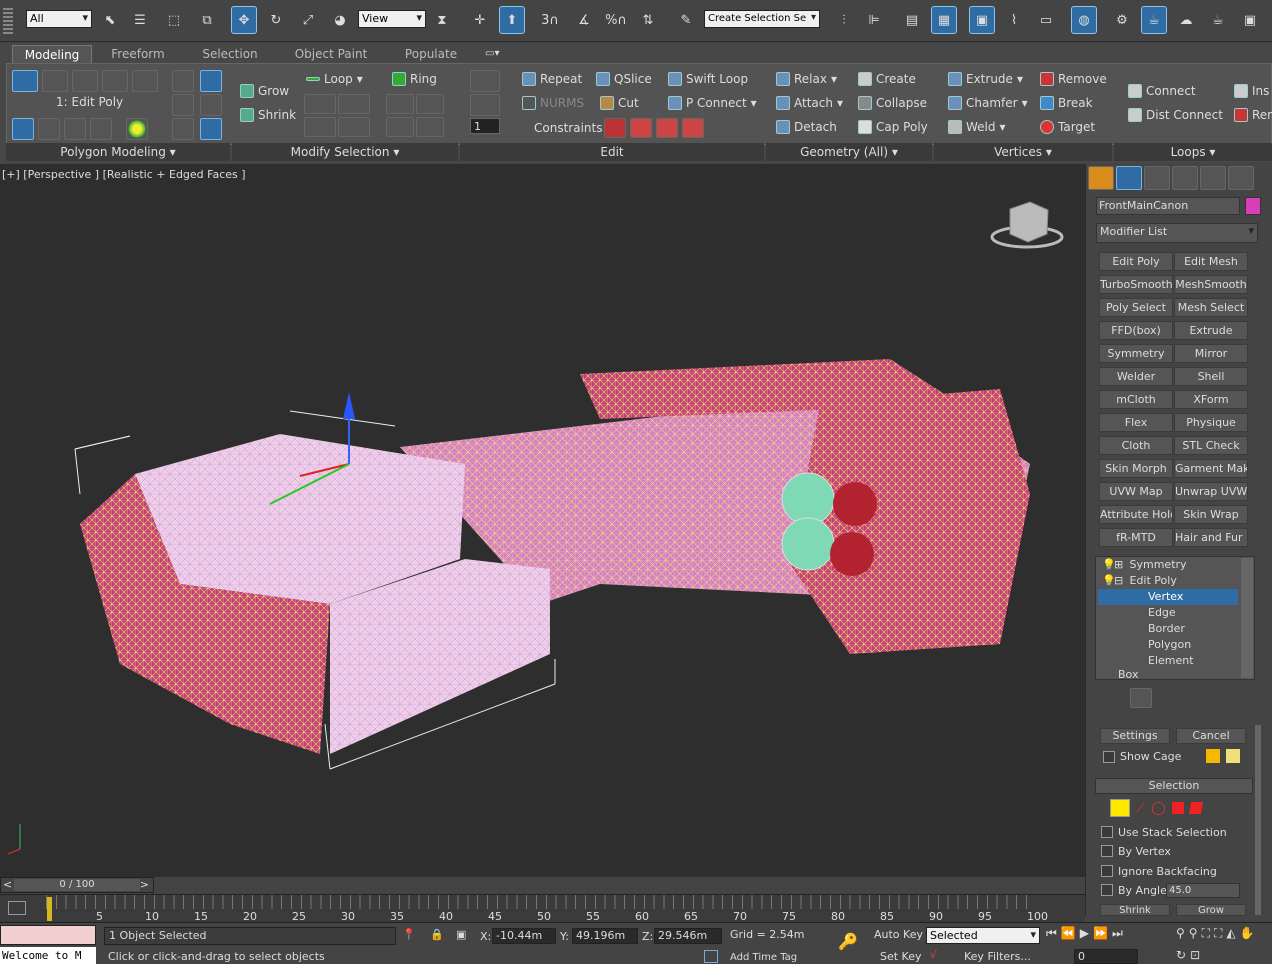 This screenshot has width=1272, height=964. What do you see at coordinates (400, 104) in the screenshot?
I see `ring-grow-icon` at bounding box center [400, 104].